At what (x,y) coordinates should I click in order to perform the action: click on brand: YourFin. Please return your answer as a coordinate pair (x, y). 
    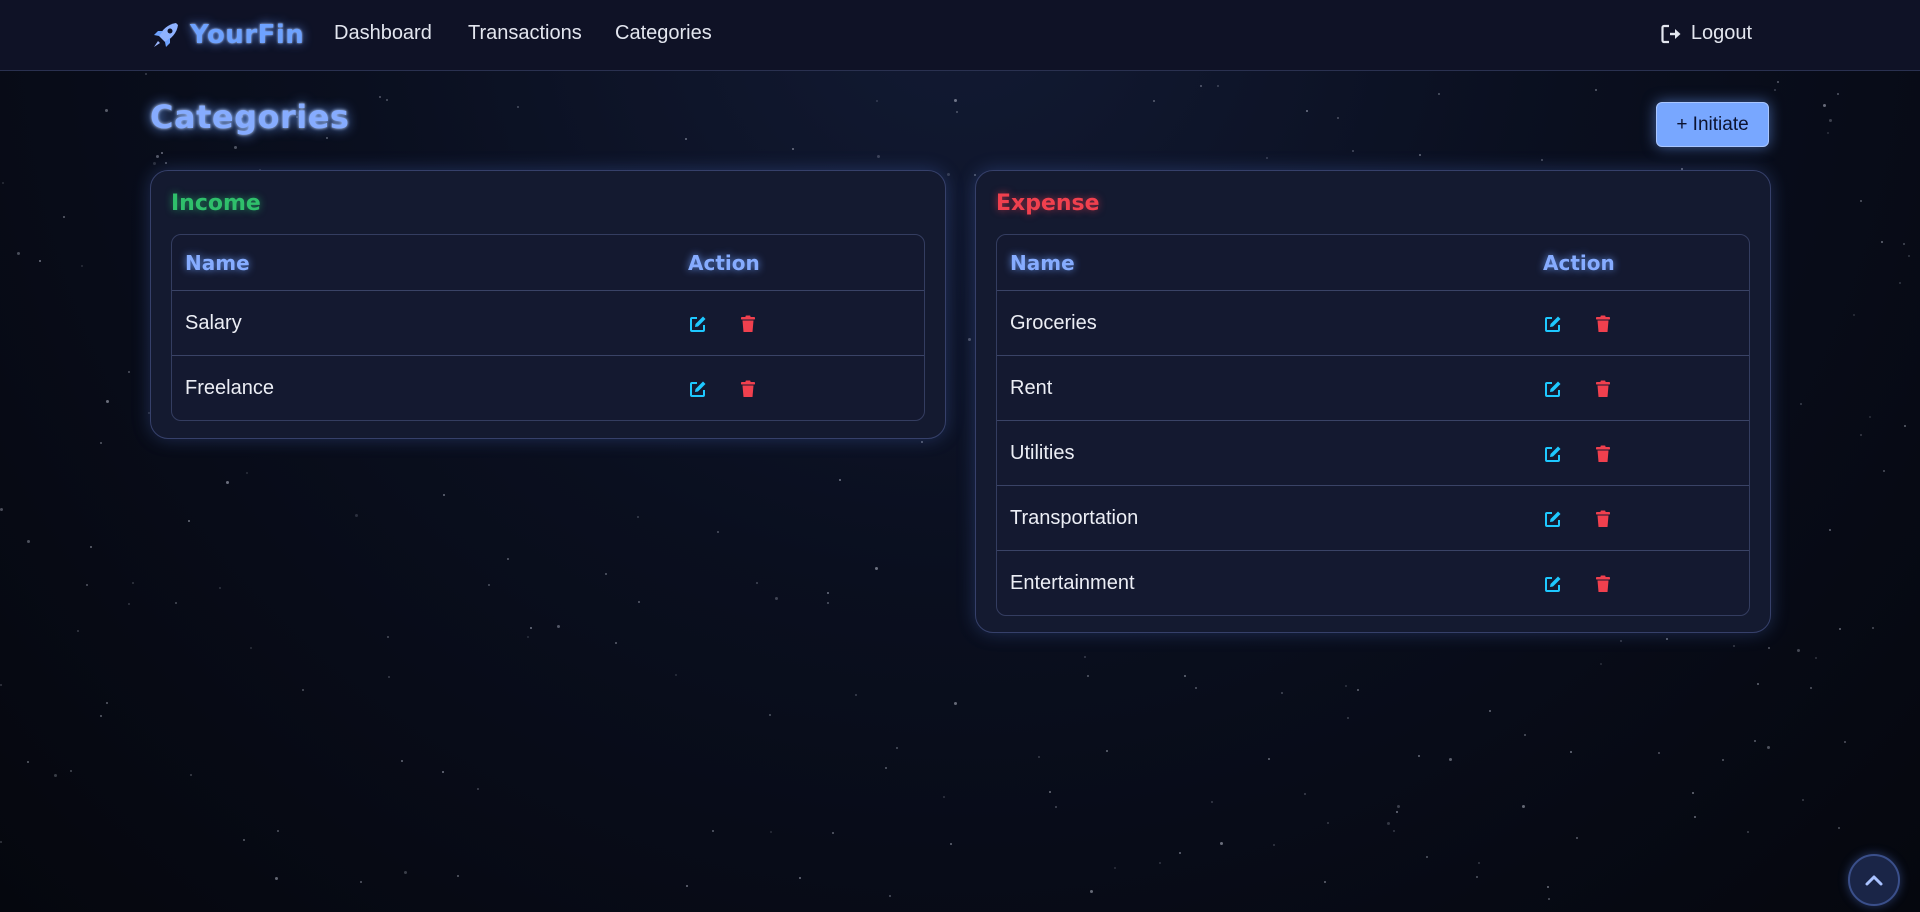
    Looking at the image, I should click on (227, 35).